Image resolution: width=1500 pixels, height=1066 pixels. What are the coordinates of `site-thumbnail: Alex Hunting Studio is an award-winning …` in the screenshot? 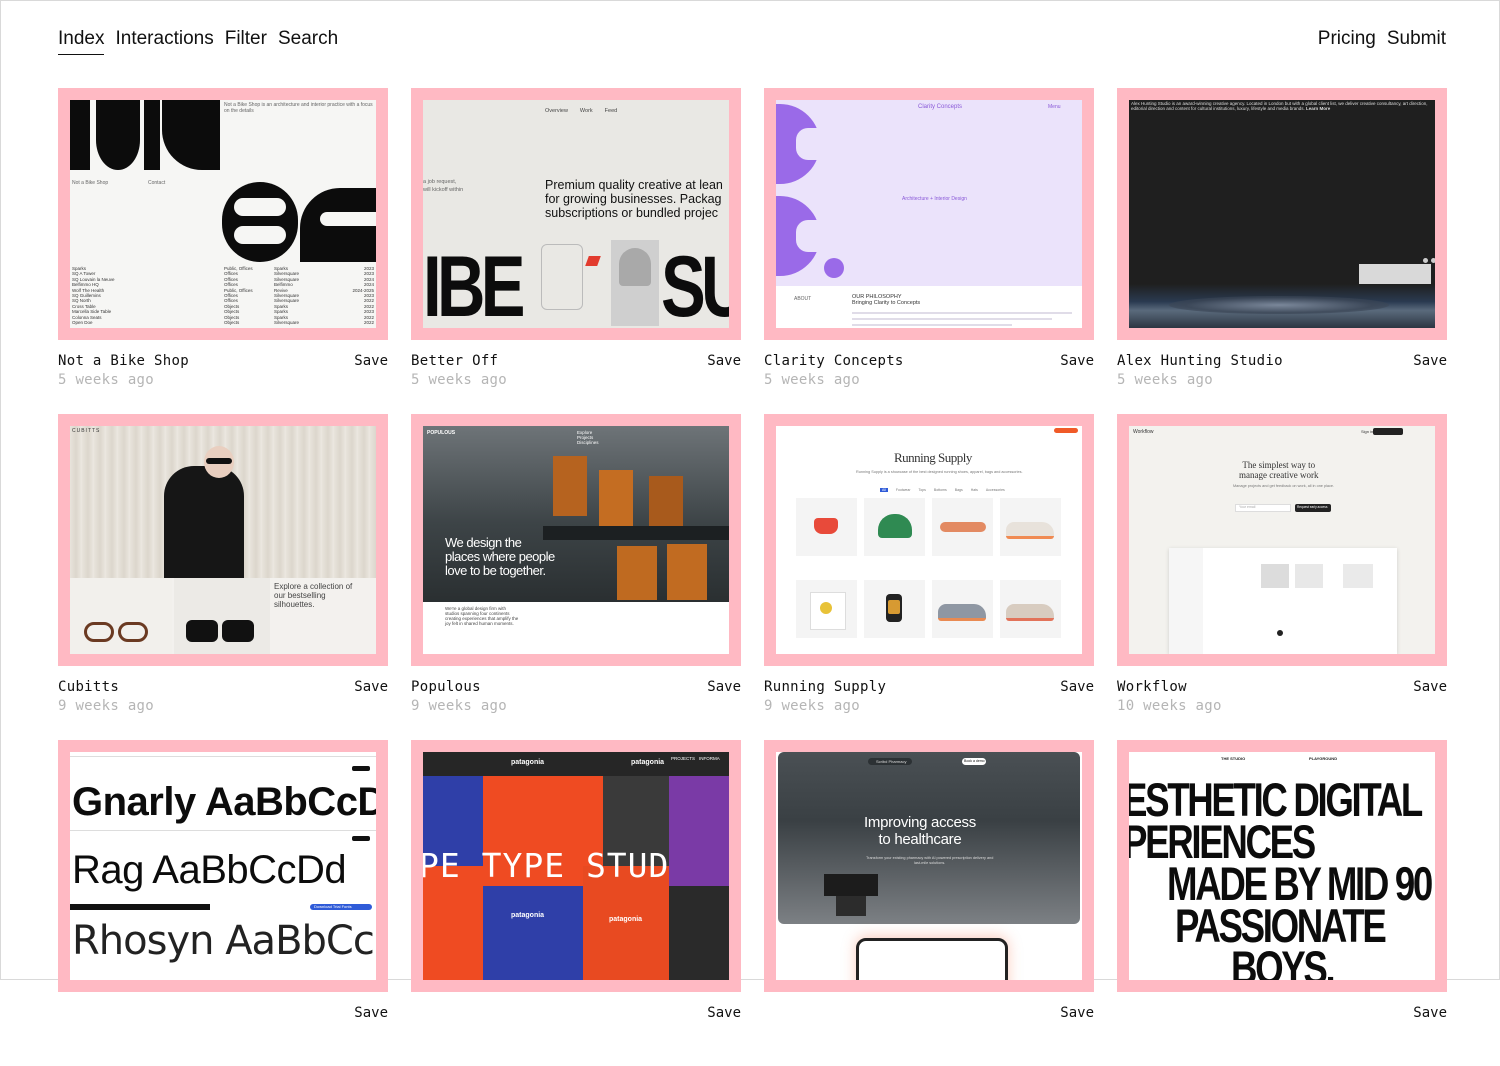 It's located at (1282, 214).